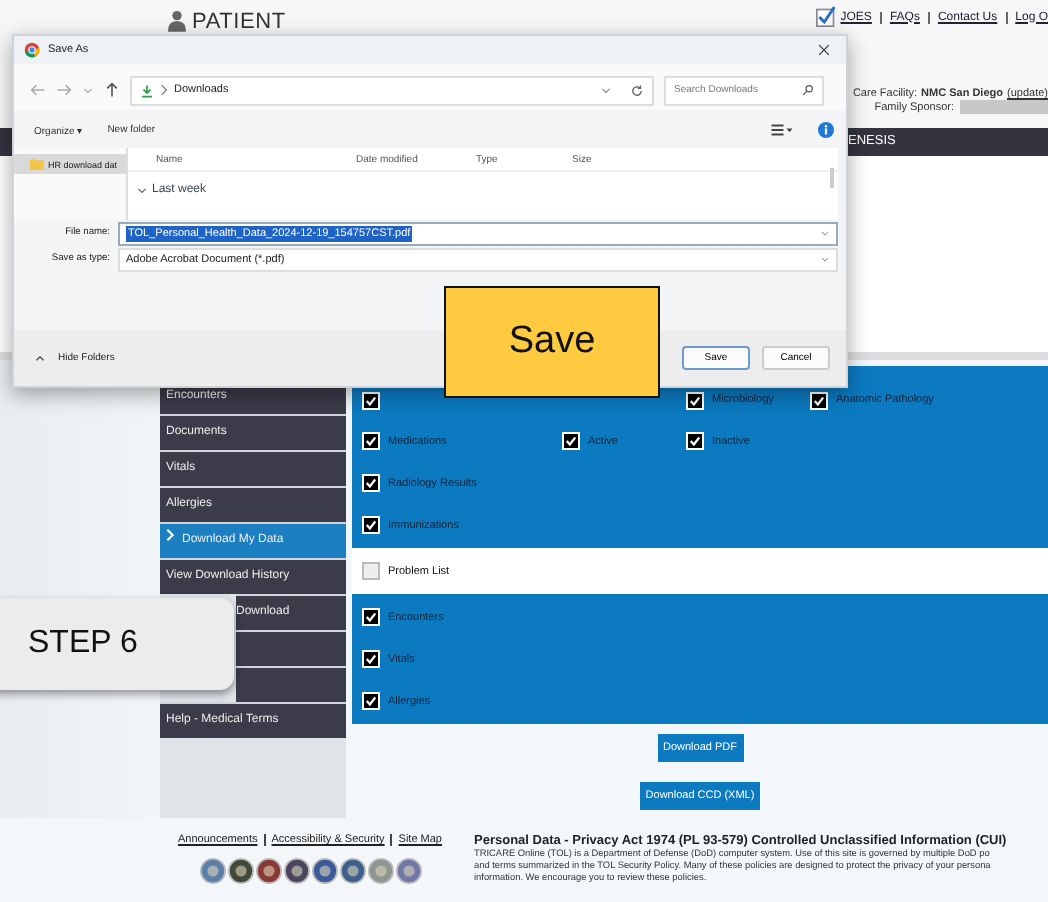  I want to click on download-icon, so click(147, 90).